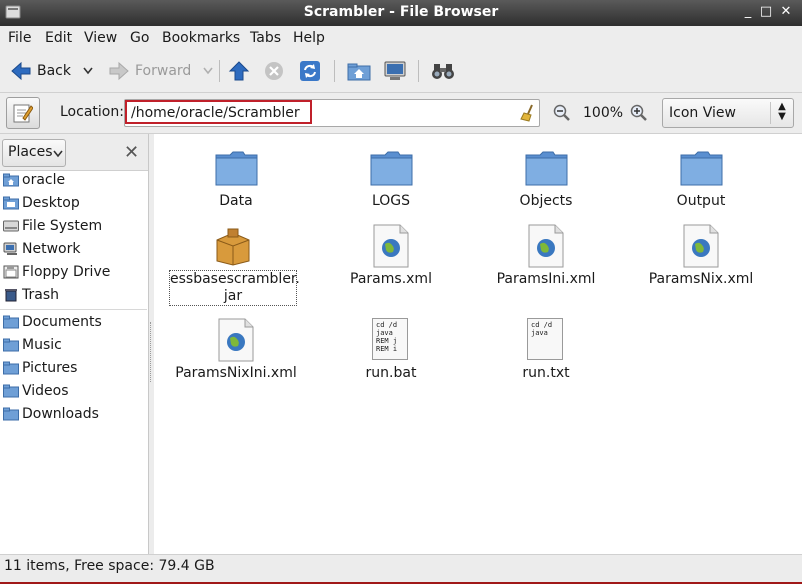  Describe the element at coordinates (51, 203) in the screenshot. I see `sidebar-item-label: Desktop` at that location.